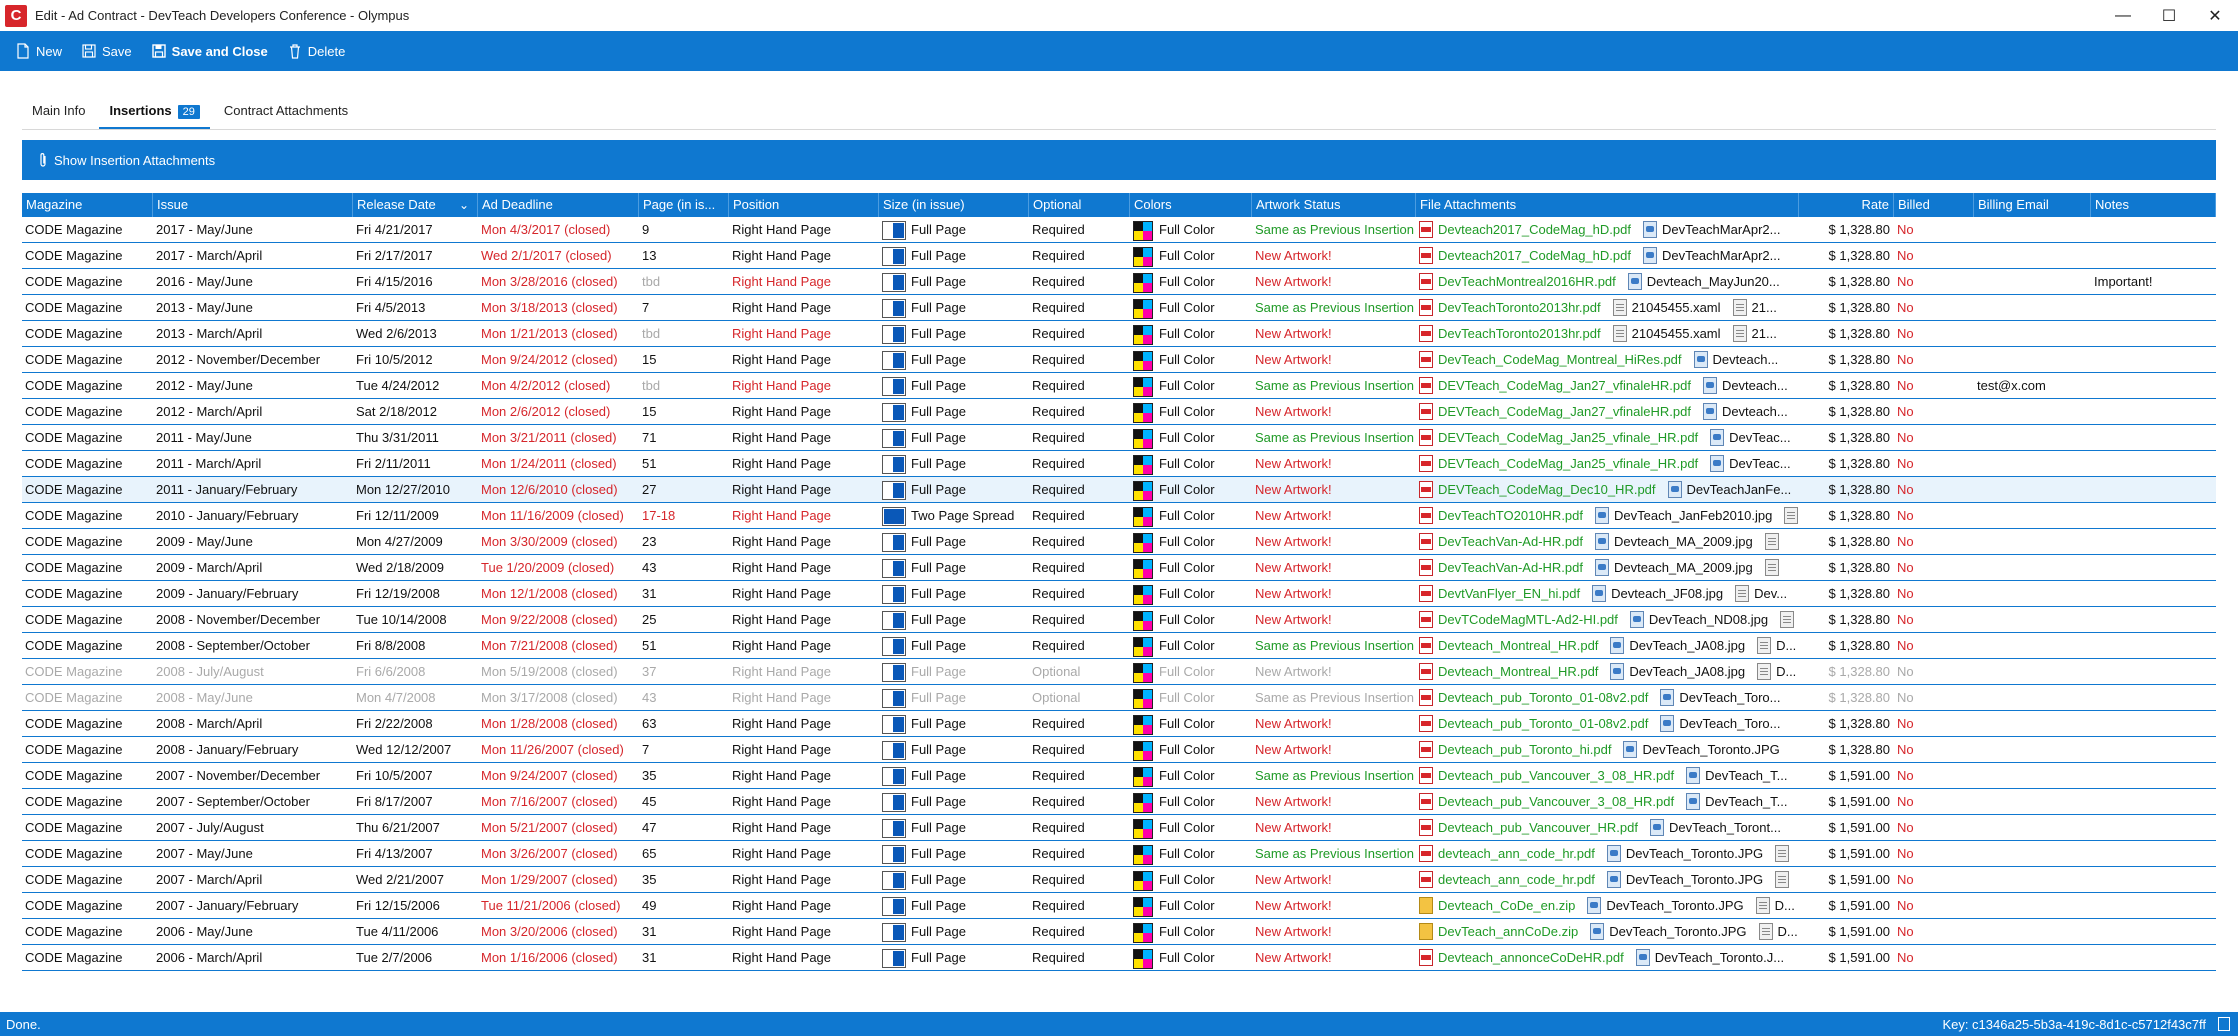 The width and height of the screenshot is (2238, 1036). Describe the element at coordinates (253, 905) in the screenshot. I see `cell-issue: 2007 - January/February` at that location.